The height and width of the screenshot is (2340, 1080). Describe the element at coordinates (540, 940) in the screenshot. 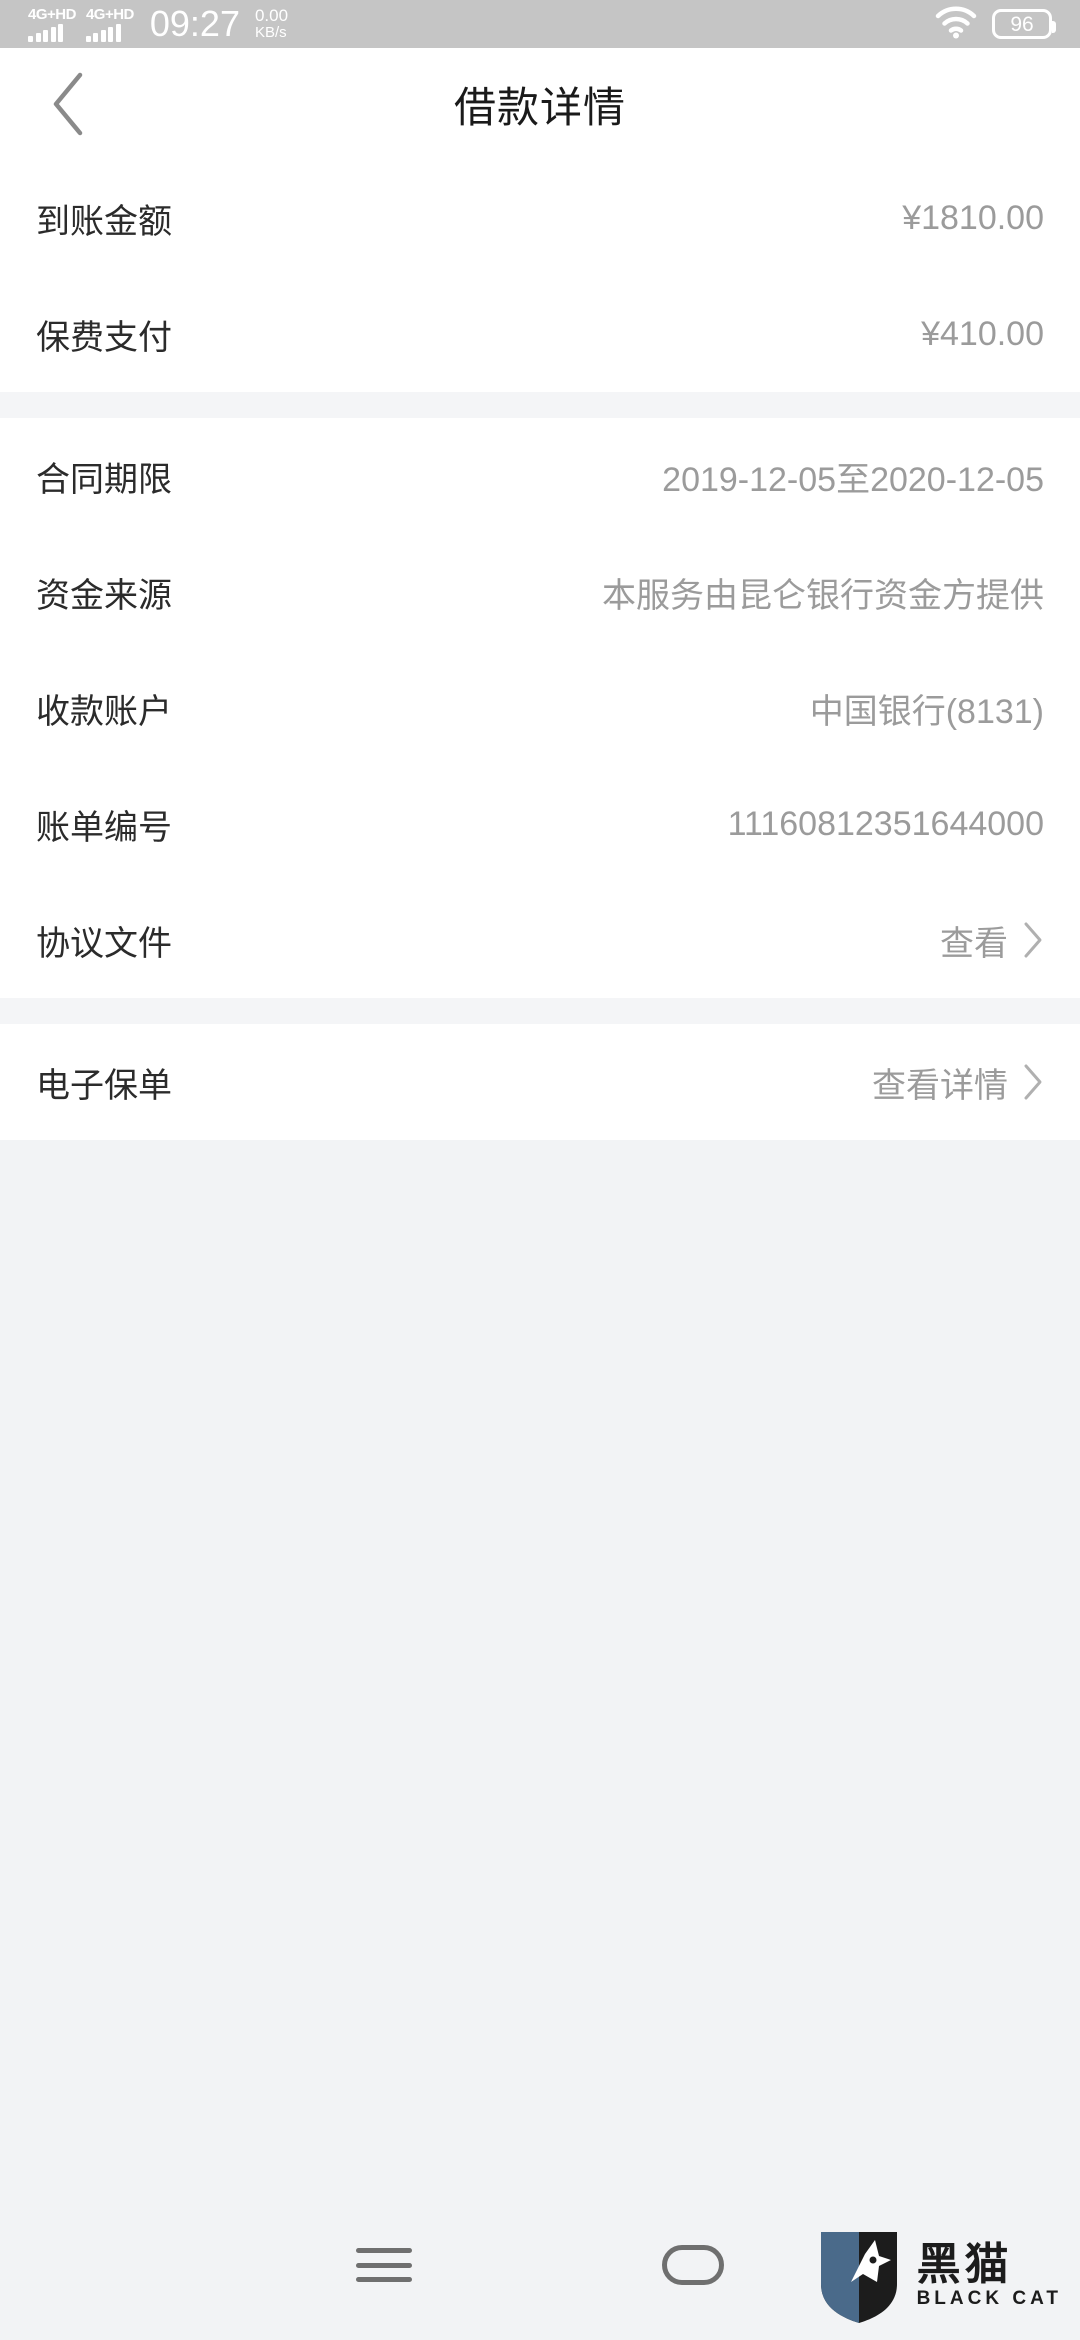

I see `detail-row: 协议文件 查看` at that location.